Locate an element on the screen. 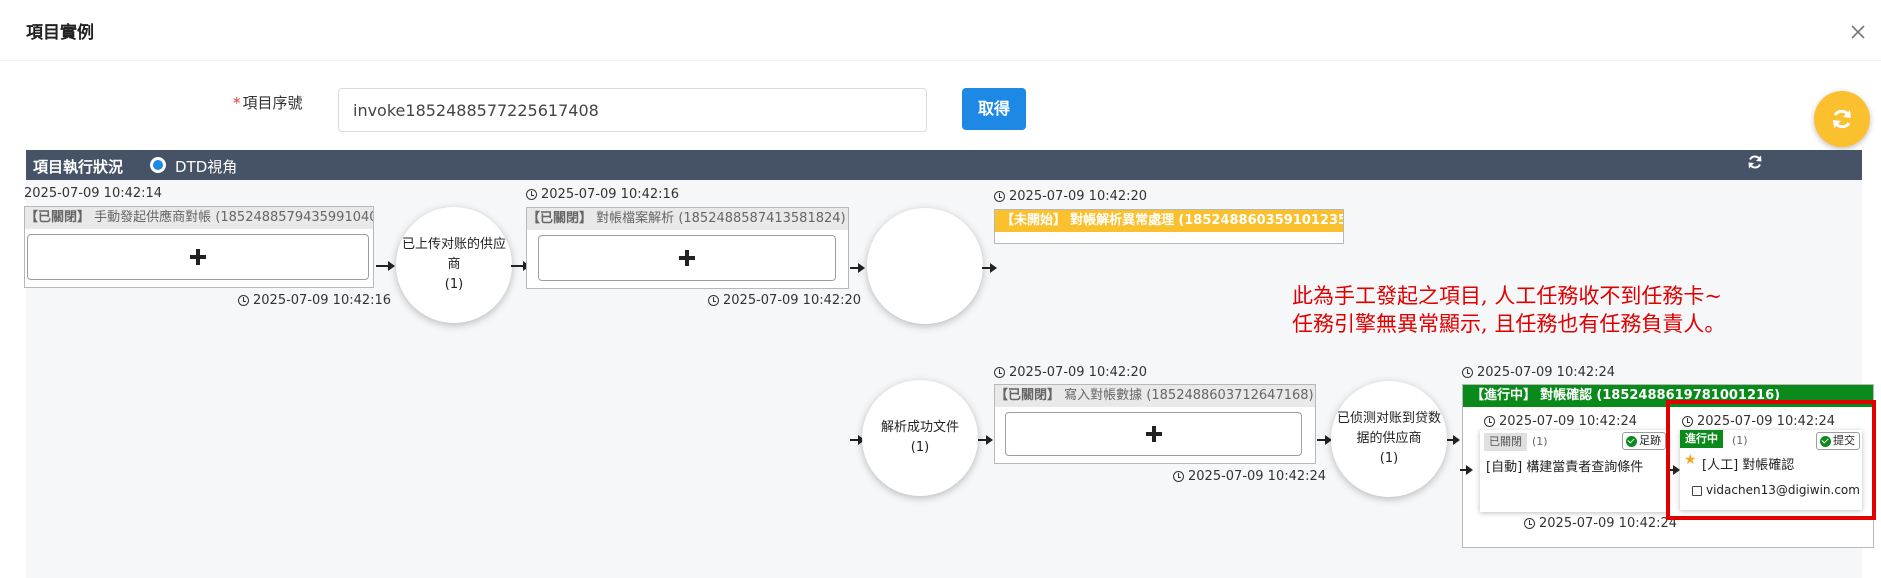  refresh-icon is located at coordinates (1842, 119).